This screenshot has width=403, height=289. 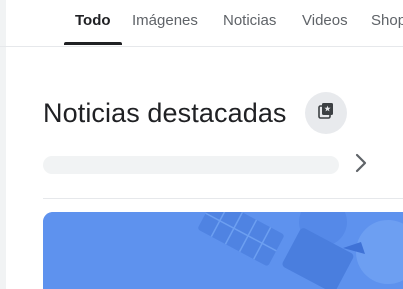 What do you see at coordinates (165, 20) in the screenshot?
I see `tab-imagenes: Imágenes` at bounding box center [165, 20].